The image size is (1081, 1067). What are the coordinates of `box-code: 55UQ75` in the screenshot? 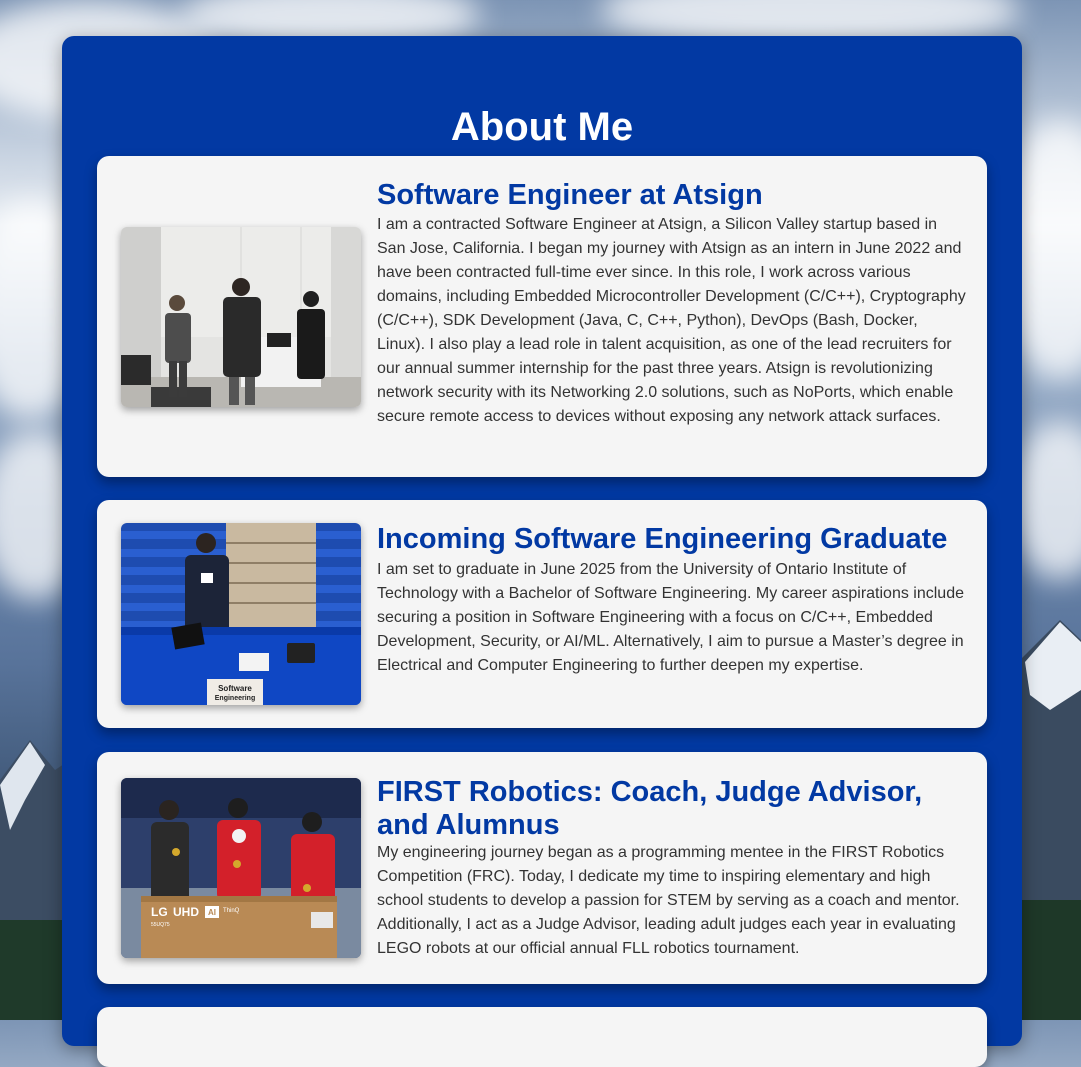 It's located at (160, 925).